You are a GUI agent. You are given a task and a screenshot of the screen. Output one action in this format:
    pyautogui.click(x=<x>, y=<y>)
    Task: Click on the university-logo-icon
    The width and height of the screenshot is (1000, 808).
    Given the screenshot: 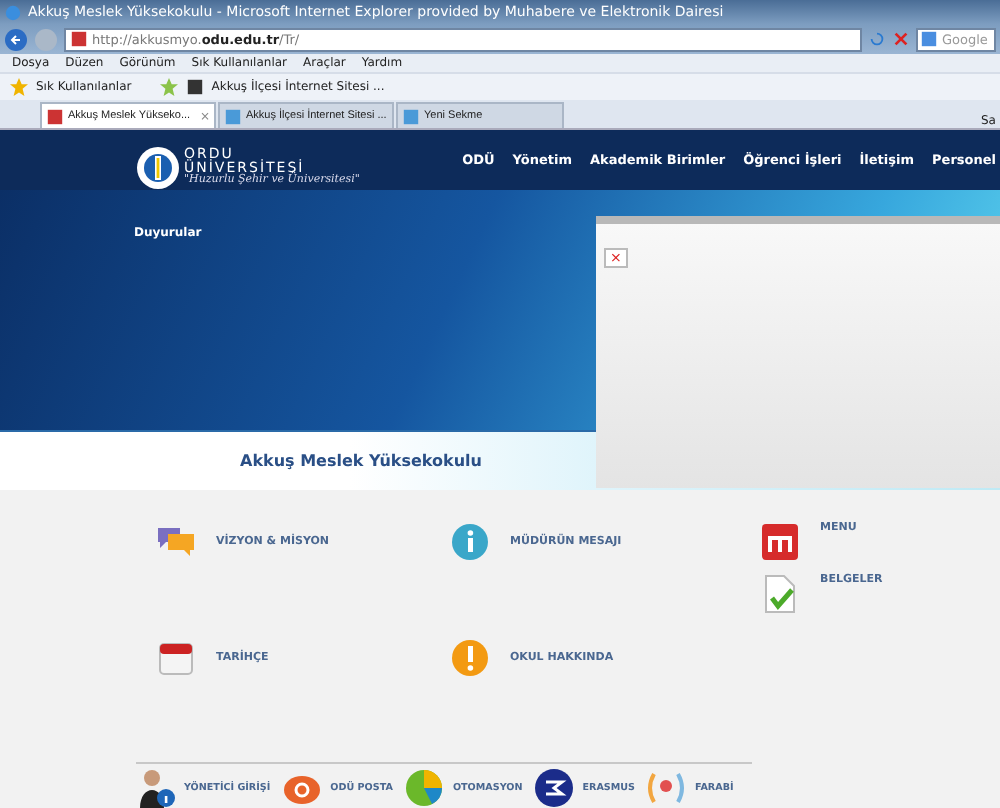 What is the action you would take?
    pyautogui.click(x=158, y=168)
    